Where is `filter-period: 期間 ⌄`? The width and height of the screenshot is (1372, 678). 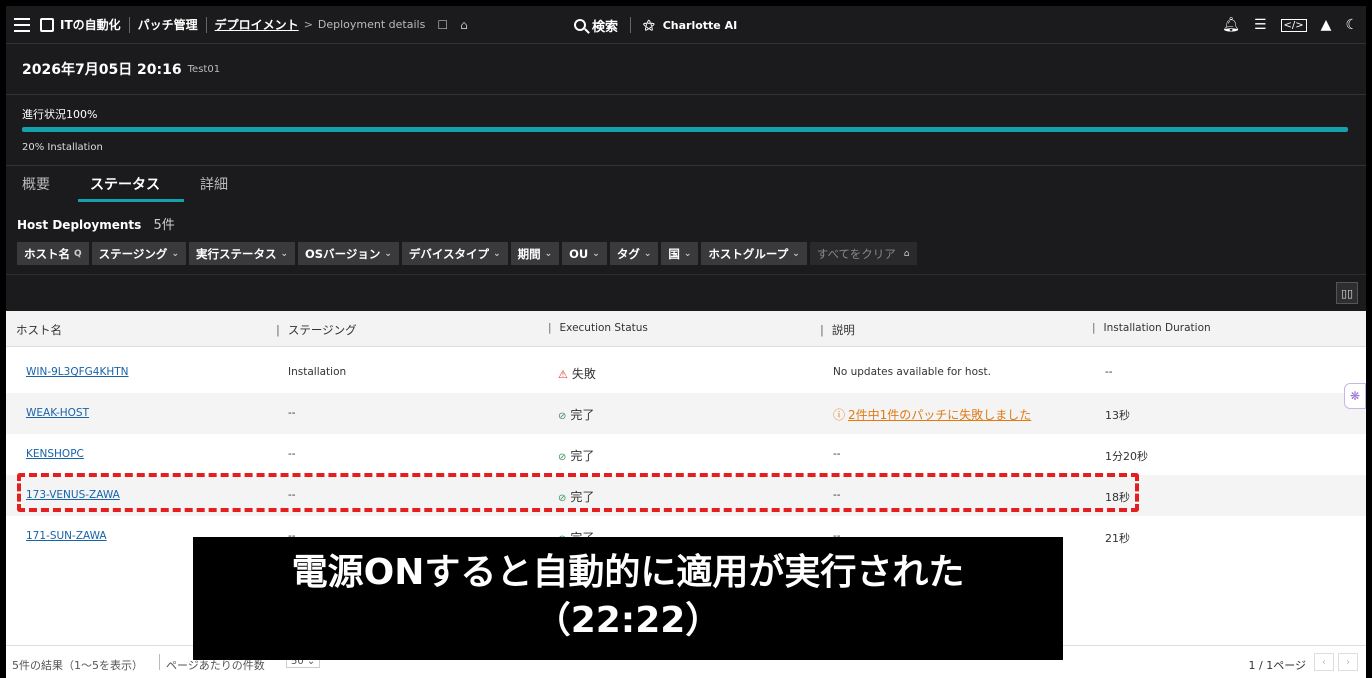 filter-period: 期間 ⌄ is located at coordinates (535, 253).